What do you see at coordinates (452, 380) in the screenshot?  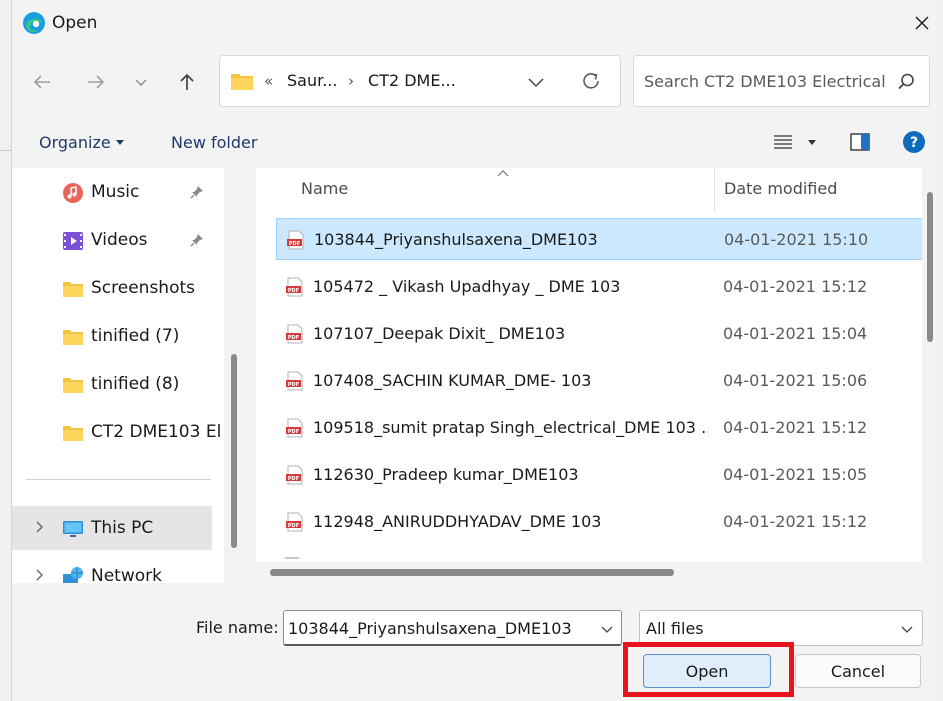 I see `file-name: 107408_SACHIN KUMAR_DME- 103` at bounding box center [452, 380].